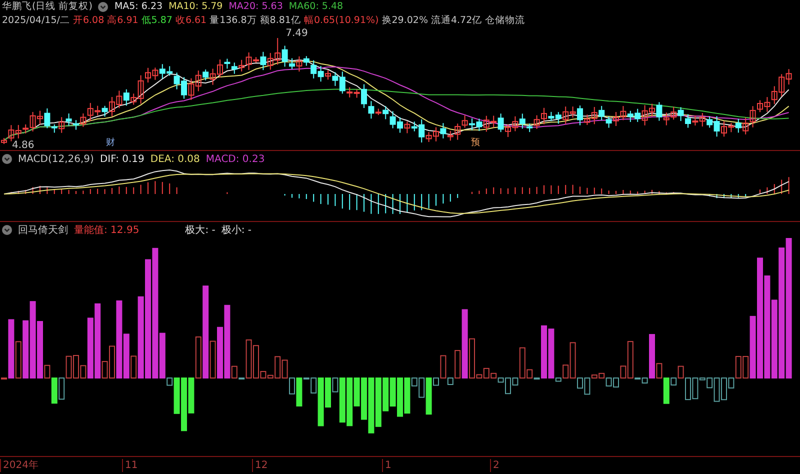 Image resolution: width=800 pixels, height=474 pixels. I want to click on ma-value: MA60: 5.48, so click(316, 7).